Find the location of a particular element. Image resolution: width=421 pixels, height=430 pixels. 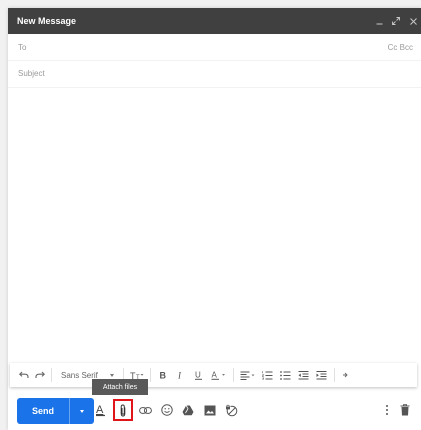

redo-icon is located at coordinates (40, 375).